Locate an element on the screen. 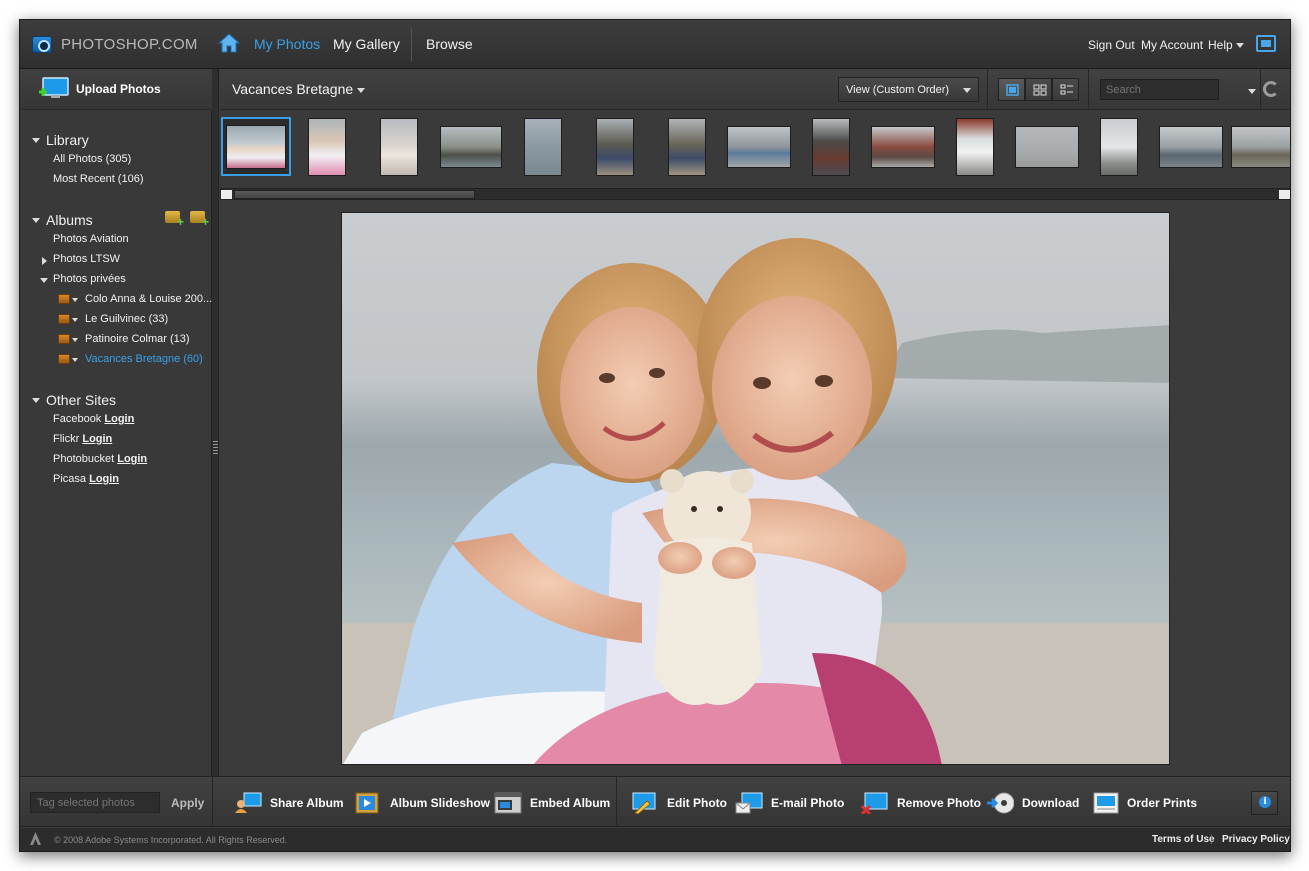  nav-my-gallery: My Gallery is located at coordinates (366, 44).